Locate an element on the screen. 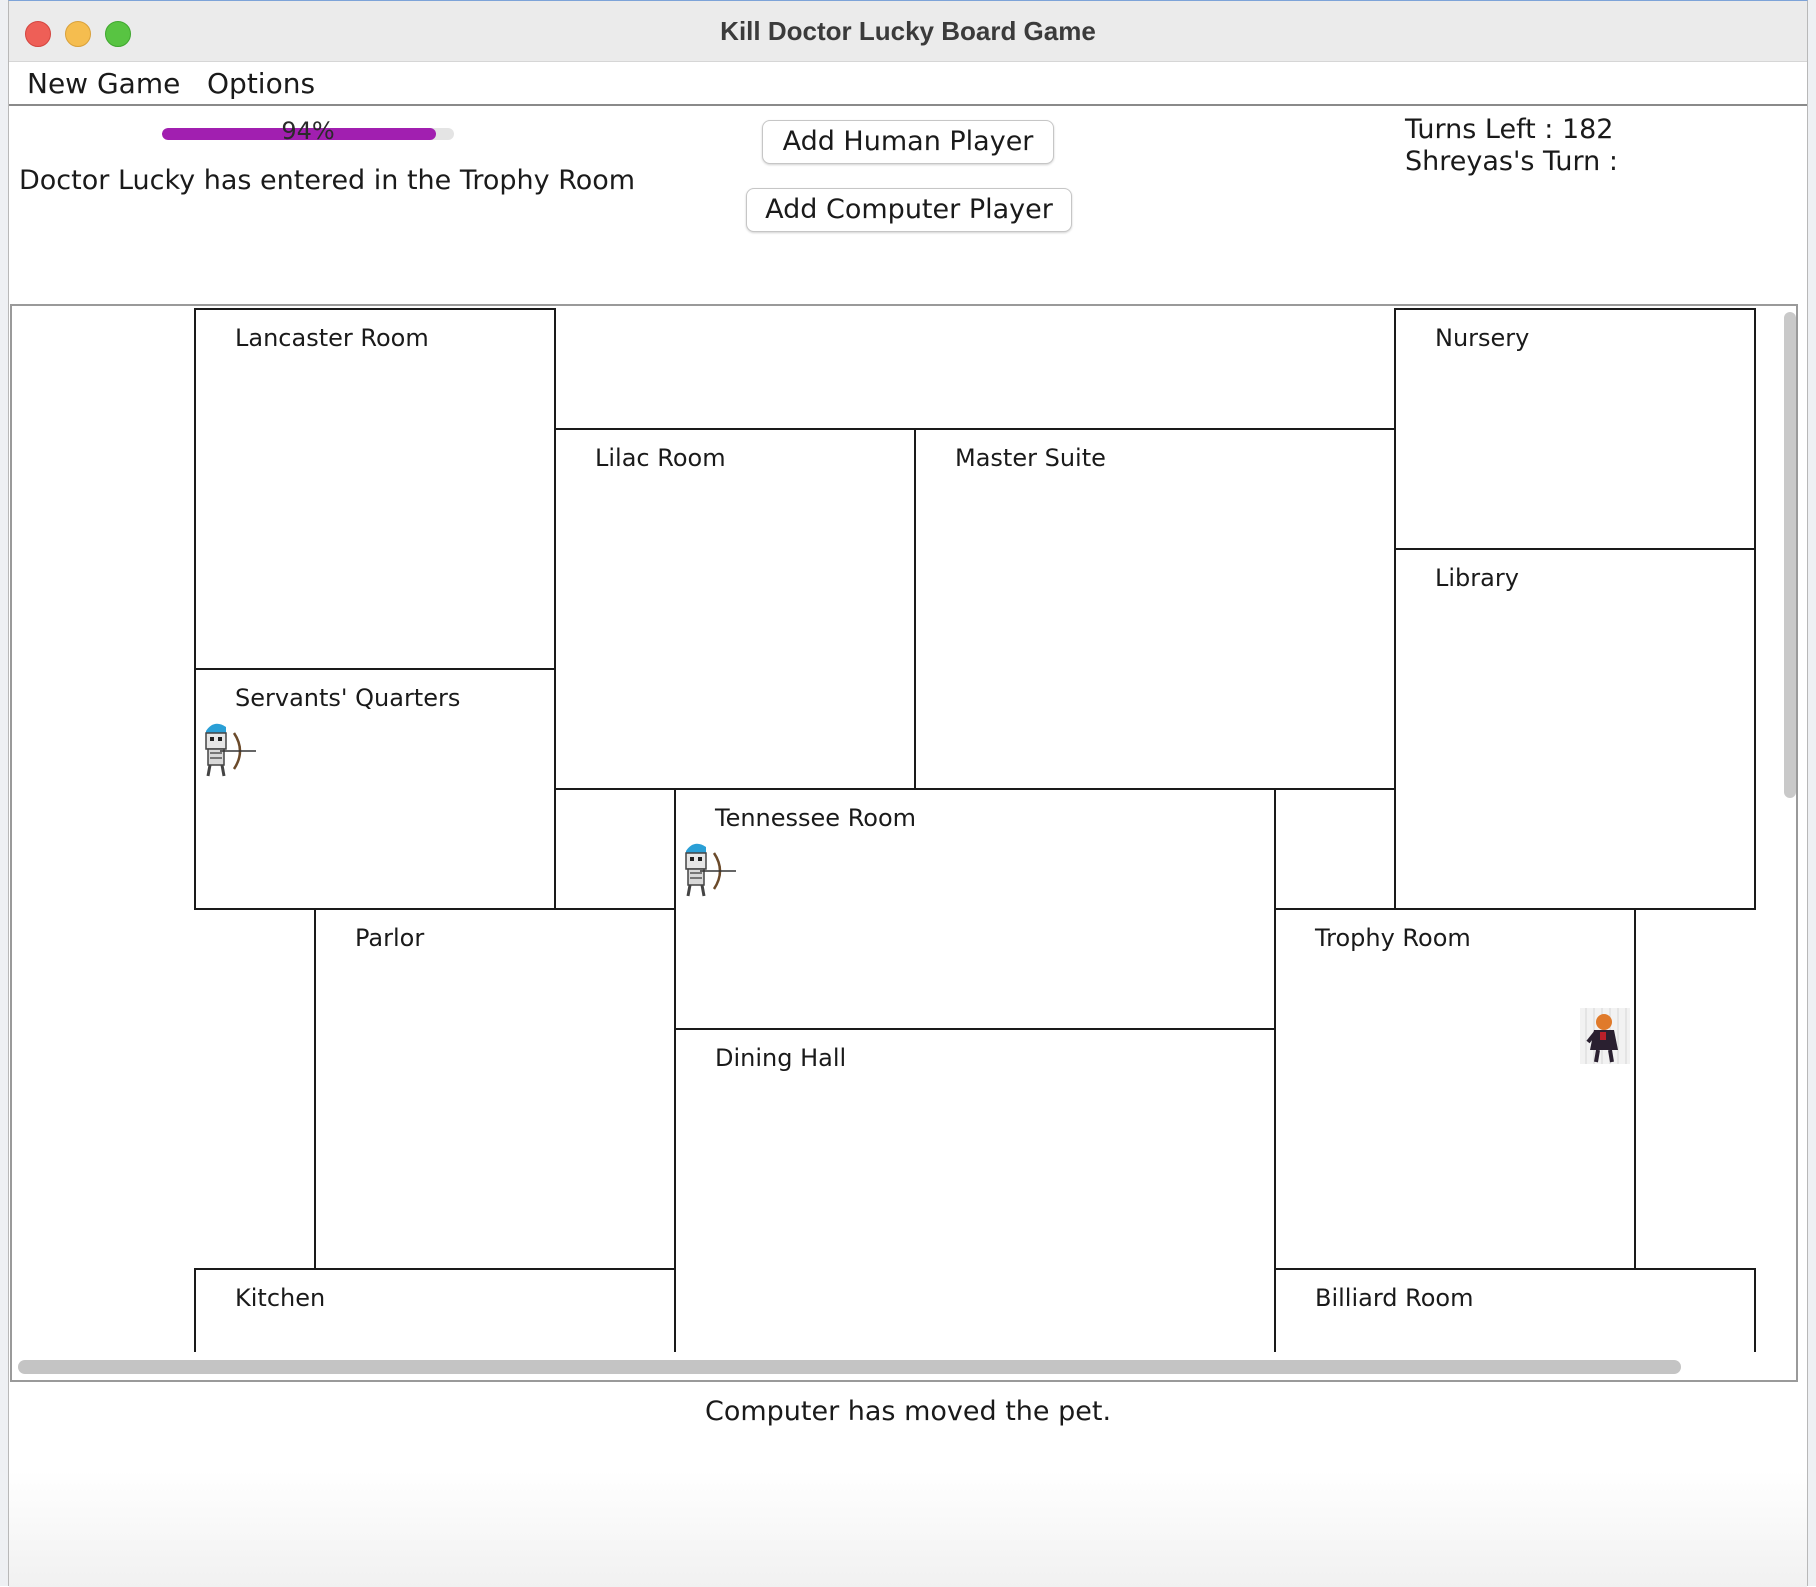 This screenshot has height=1587, width=1816. room-nursery: Nursery is located at coordinates (1575, 429).